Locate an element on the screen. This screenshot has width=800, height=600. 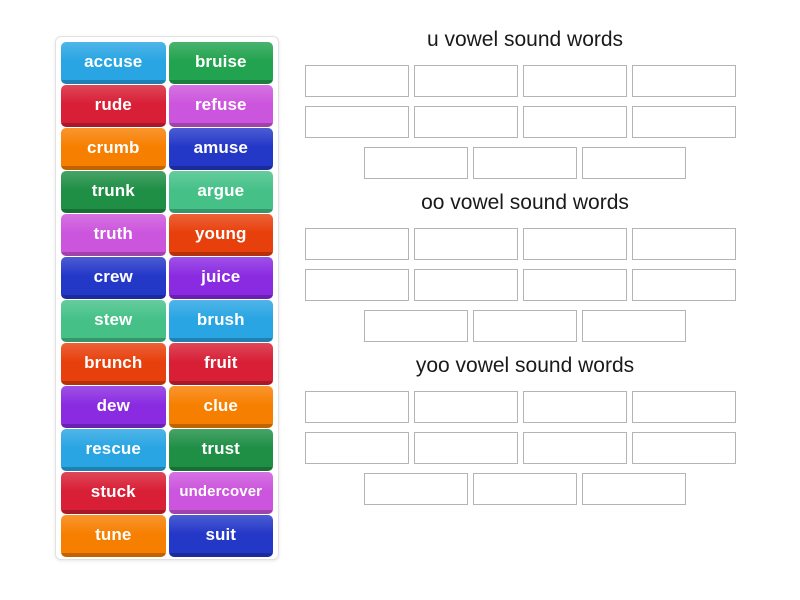
word-tile: stew is located at coordinates (113, 321).